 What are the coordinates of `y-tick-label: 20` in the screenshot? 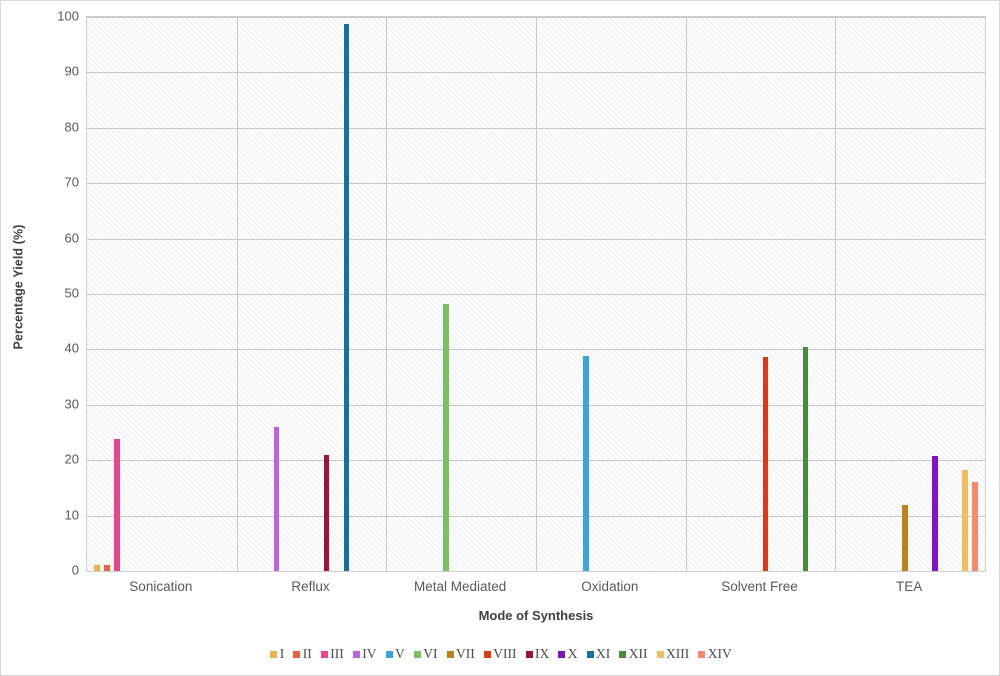 It's located at (71, 459).